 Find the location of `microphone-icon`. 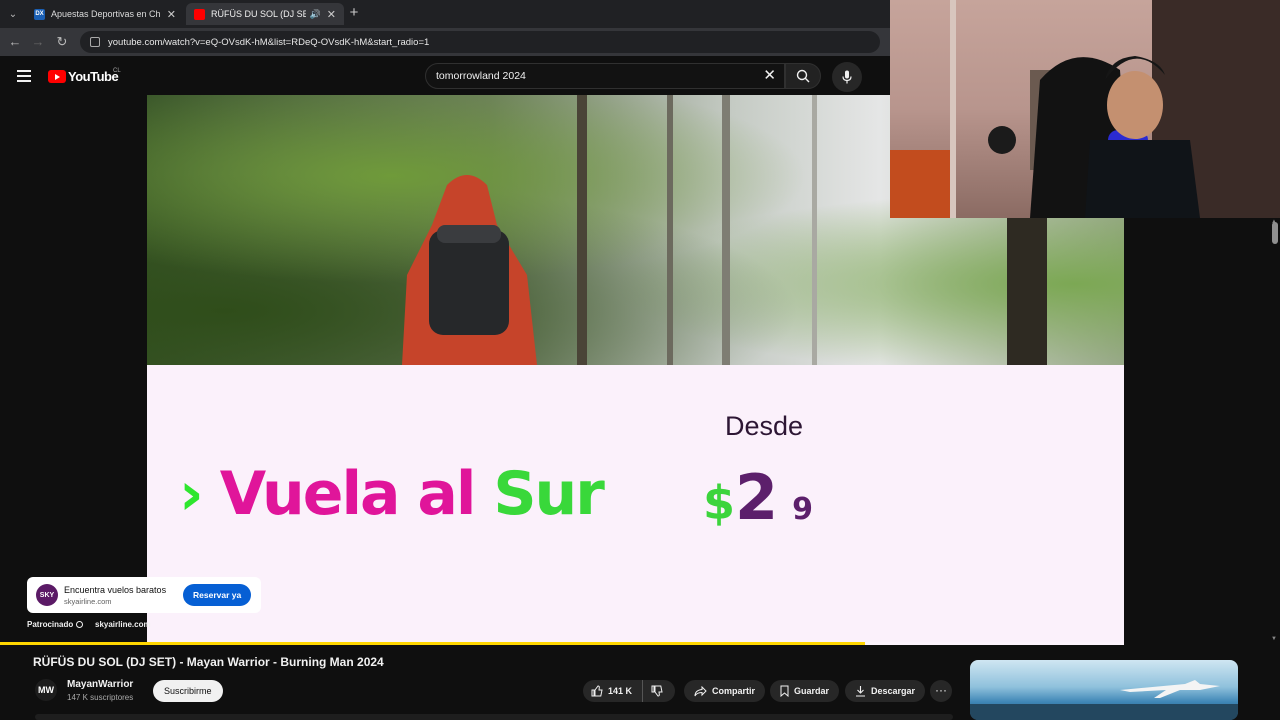

microphone-icon is located at coordinates (847, 77).